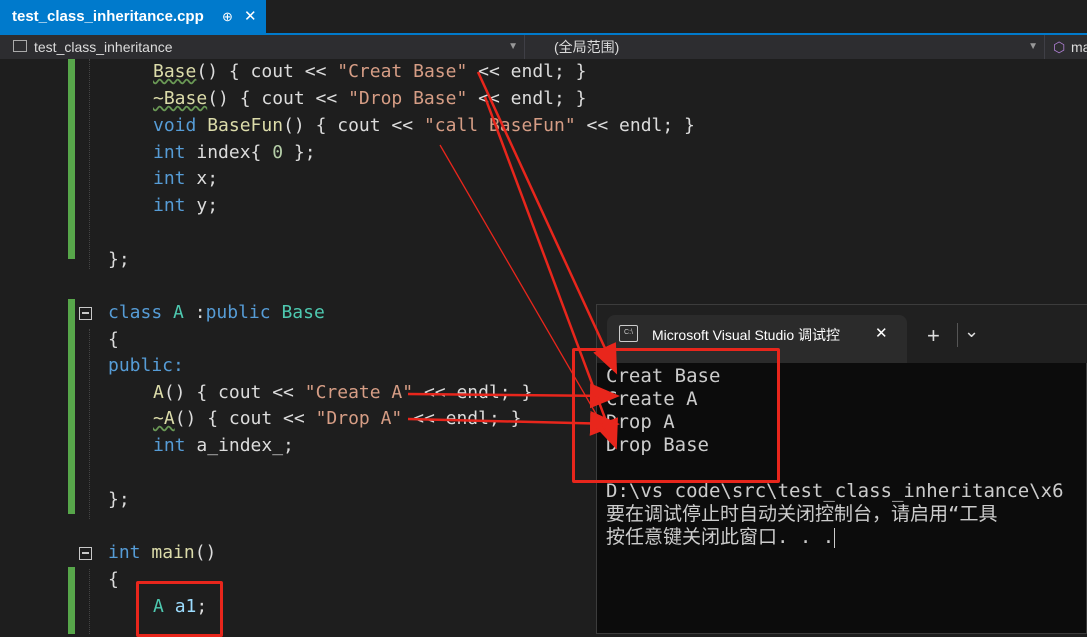 Image resolution: width=1087 pixels, height=637 pixels. Describe the element at coordinates (146, 365) in the screenshot. I see `code-line: public:` at that location.